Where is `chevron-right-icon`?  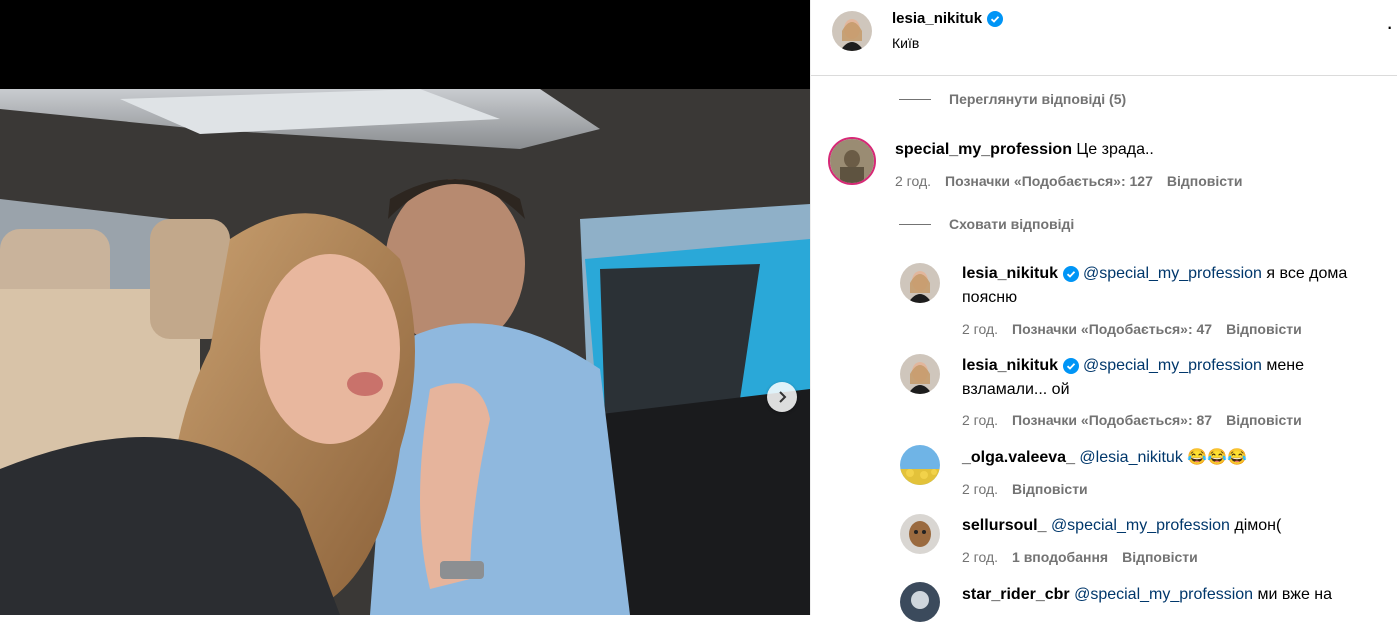
chevron-right-icon is located at coordinates (783, 397).